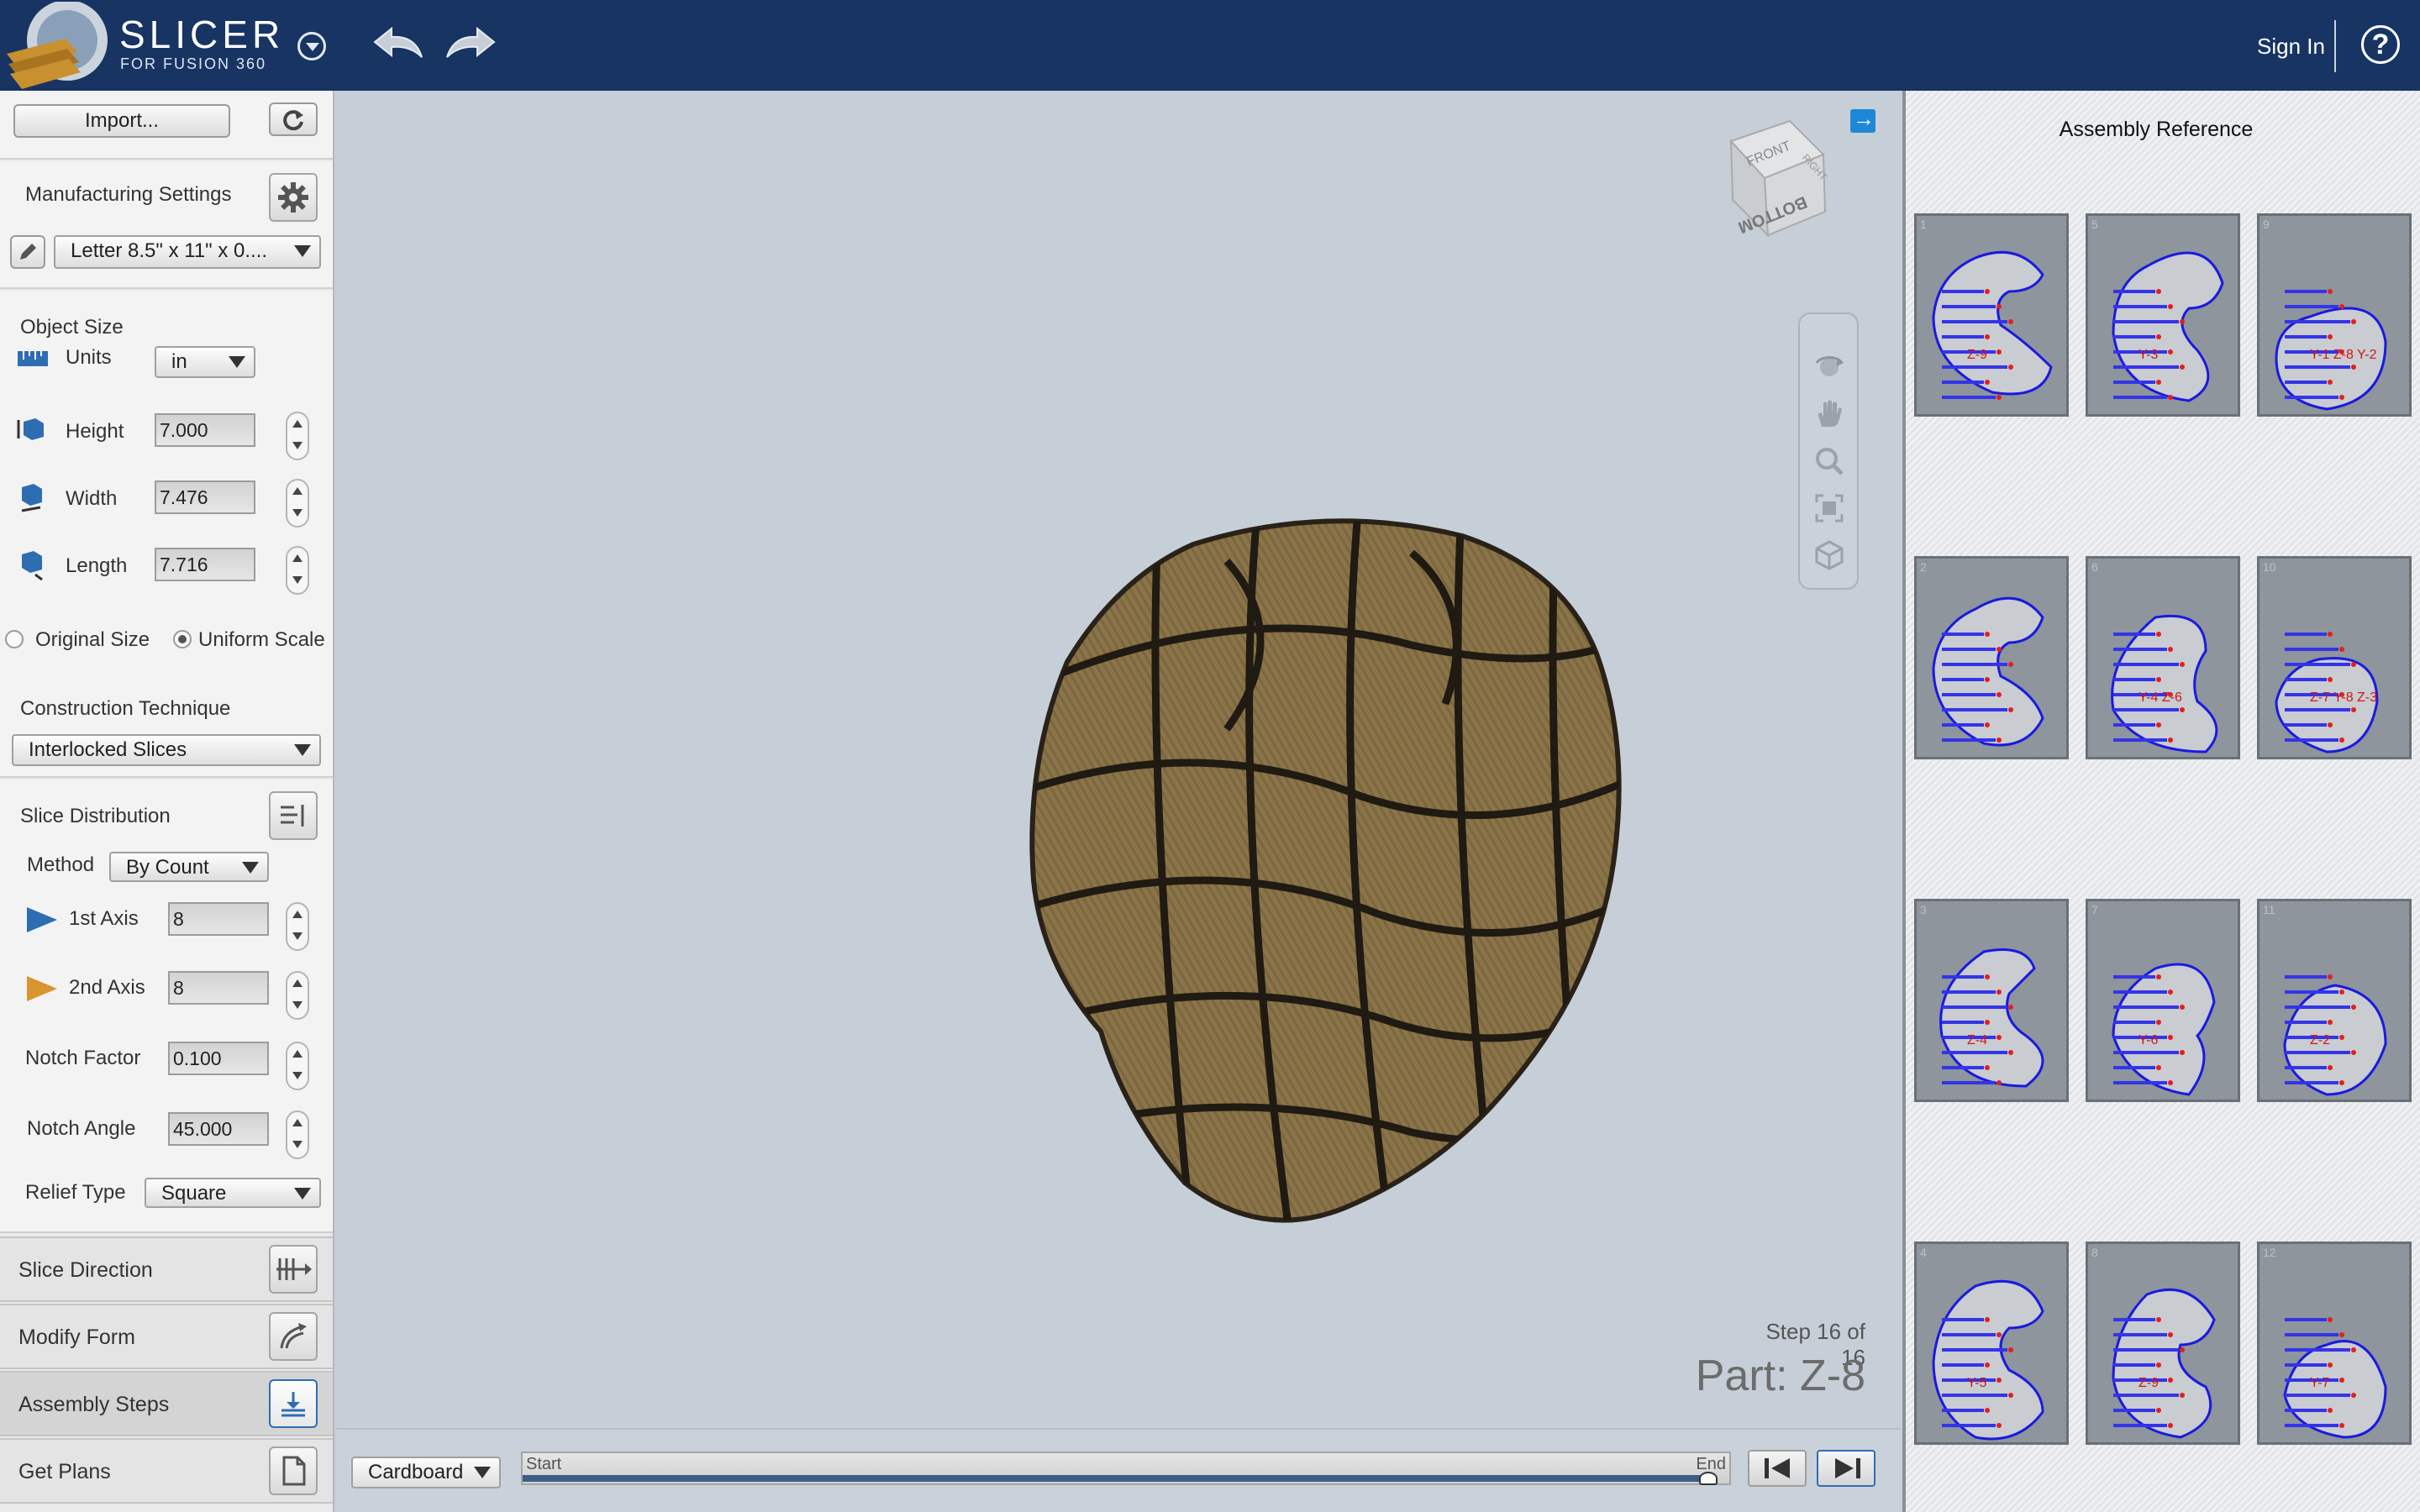 The image size is (2420, 1512). What do you see at coordinates (166, 1471) in the screenshot?
I see `get-plans-row: Get Plans` at bounding box center [166, 1471].